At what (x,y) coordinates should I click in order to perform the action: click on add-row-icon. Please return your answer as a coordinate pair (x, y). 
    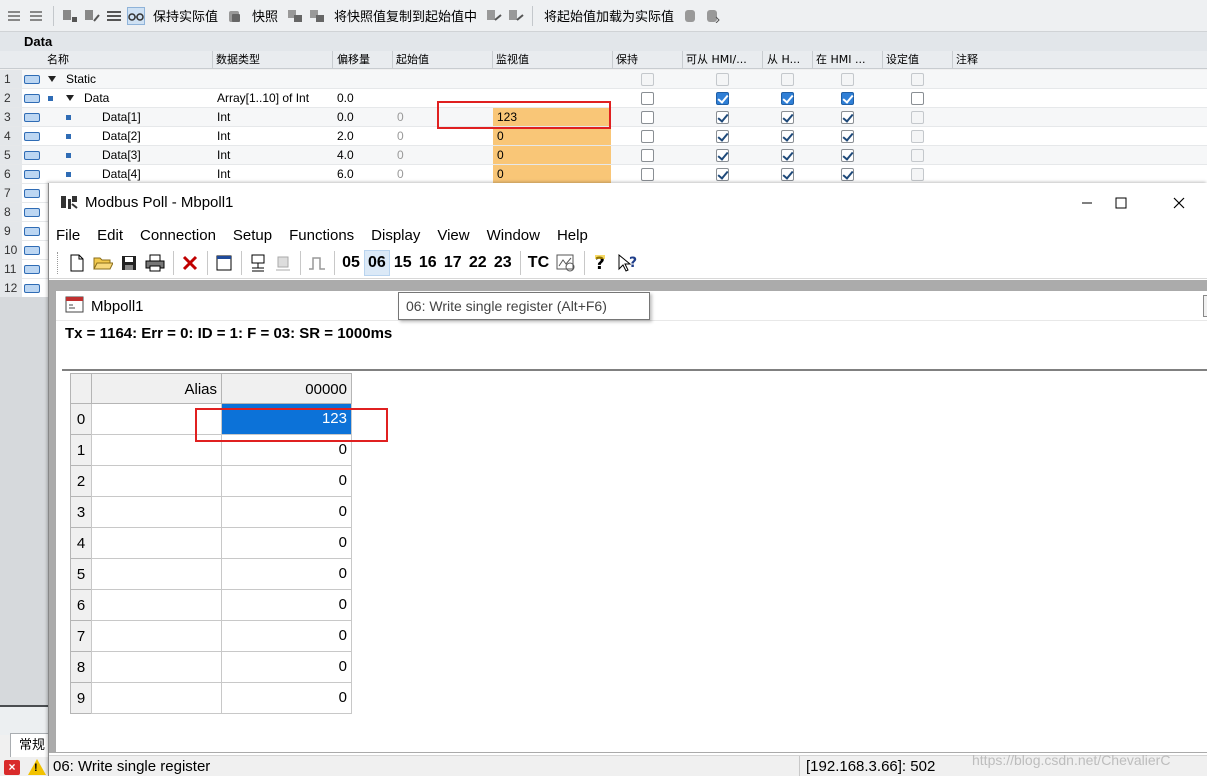
    Looking at the image, I should click on (37, 16).